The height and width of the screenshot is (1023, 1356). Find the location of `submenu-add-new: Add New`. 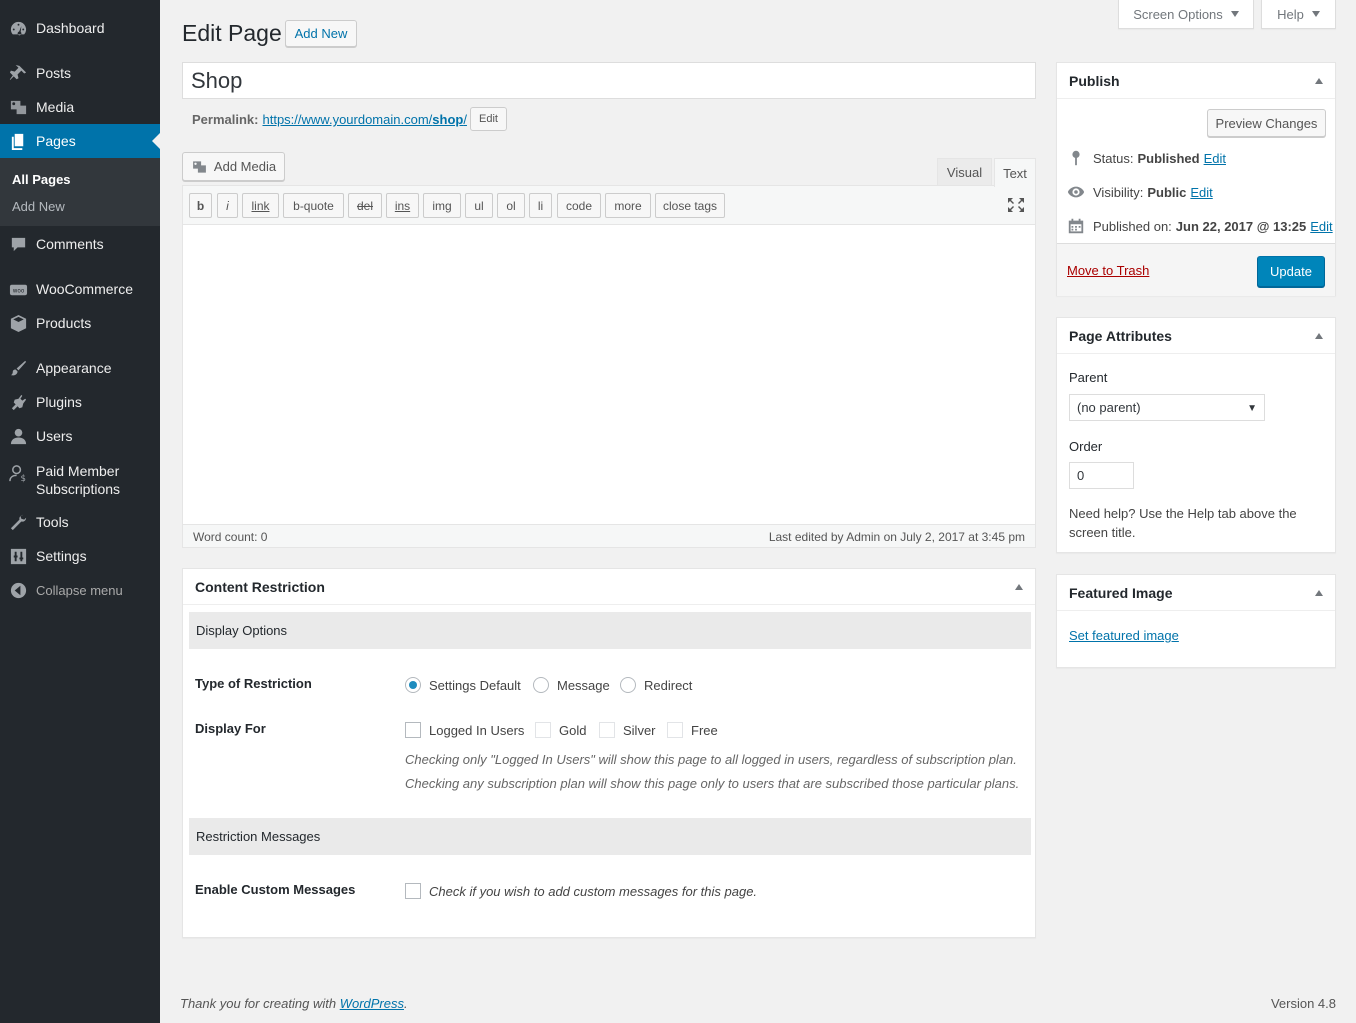

submenu-add-new: Add New is located at coordinates (38, 206).